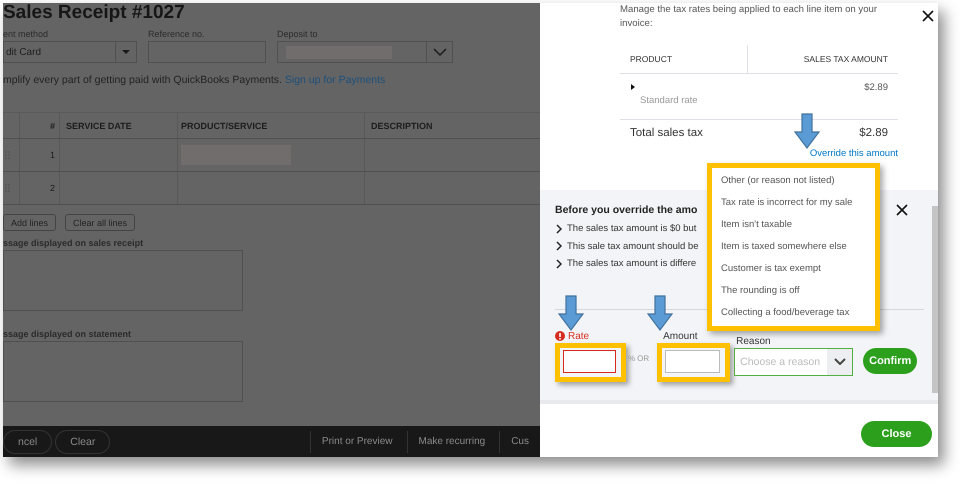 The image size is (963, 490). I want to click on field-label: Amount, so click(680, 336).